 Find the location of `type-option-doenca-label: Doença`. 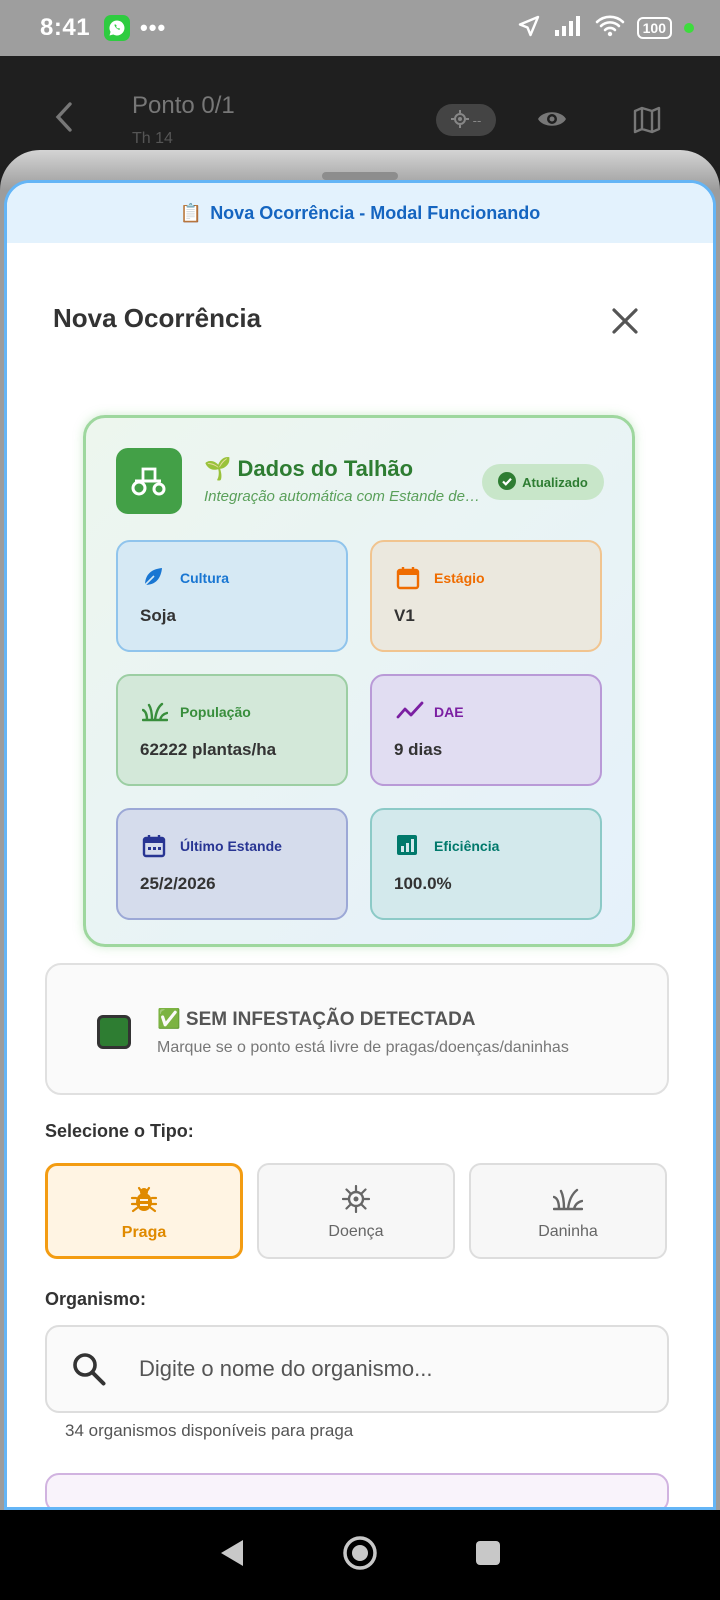

type-option-doenca-label: Doença is located at coordinates (356, 1231).